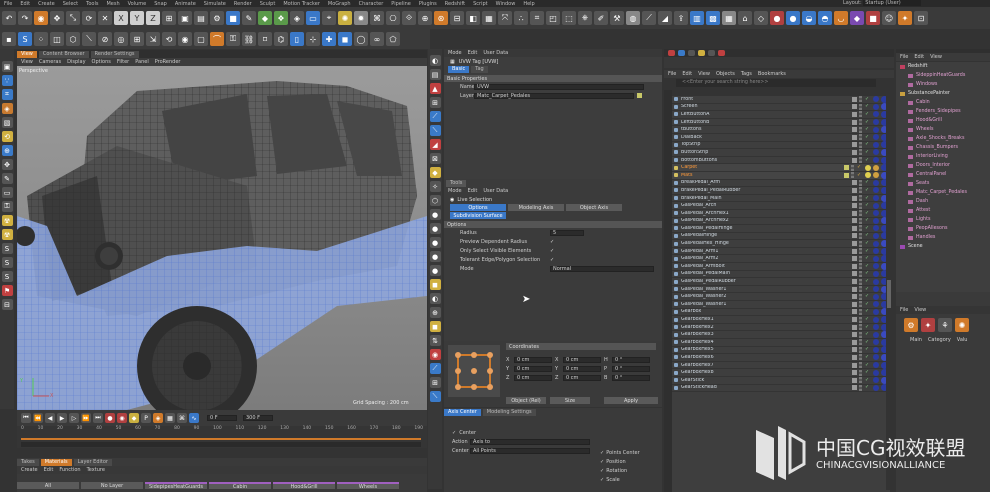  What do you see at coordinates (435, 144) in the screenshot?
I see `mid-g-icon: ◢` at bounding box center [435, 144].